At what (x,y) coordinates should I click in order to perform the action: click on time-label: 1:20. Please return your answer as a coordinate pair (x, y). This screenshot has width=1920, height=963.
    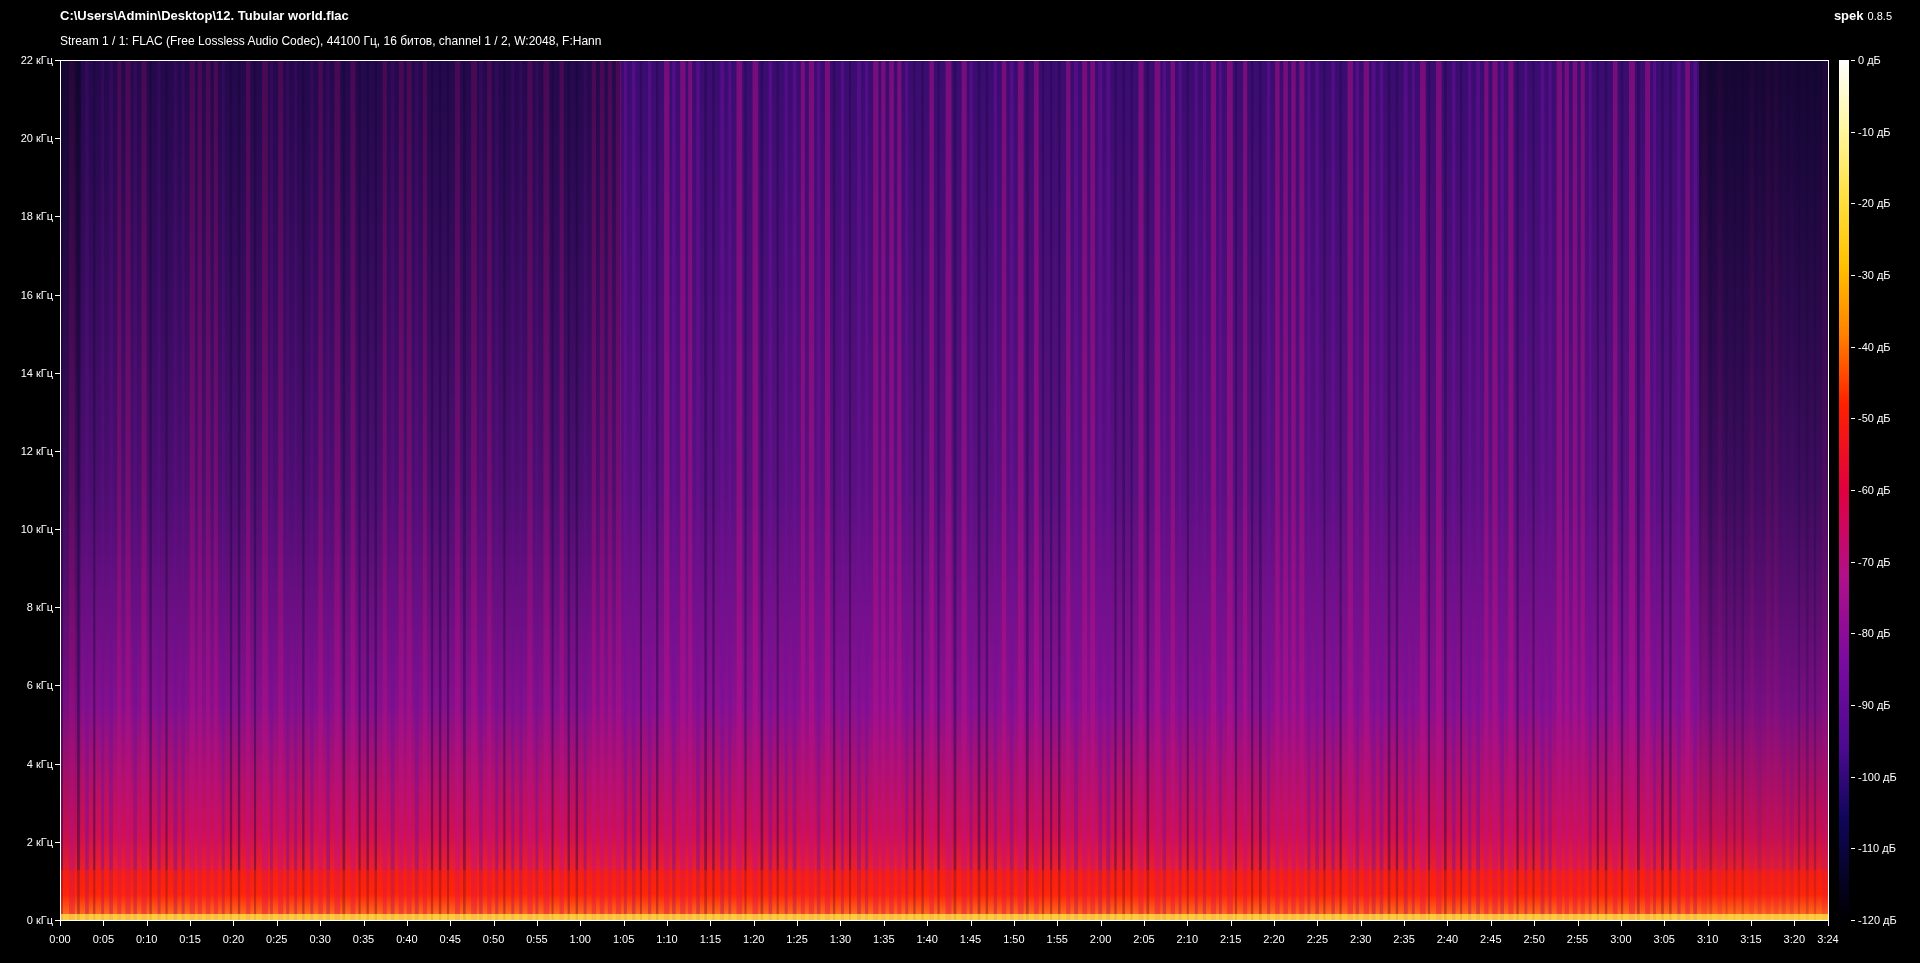
    Looking at the image, I should click on (754, 939).